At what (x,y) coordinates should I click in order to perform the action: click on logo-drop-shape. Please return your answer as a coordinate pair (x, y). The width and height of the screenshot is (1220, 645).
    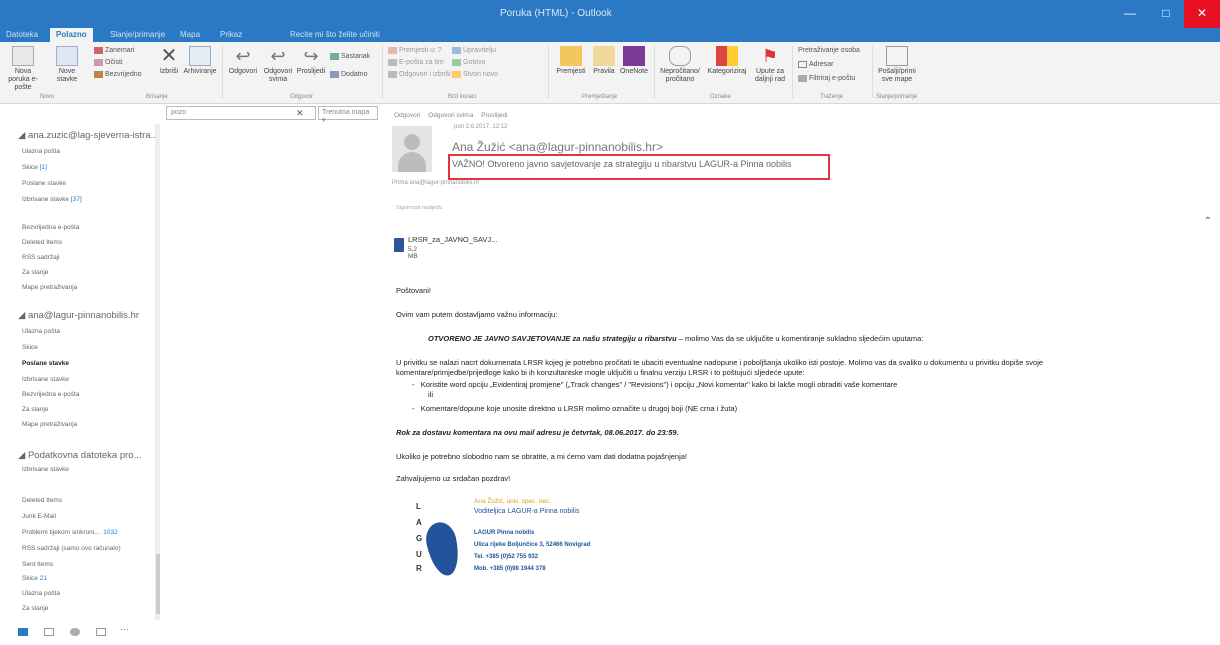
    Looking at the image, I should click on (443, 549).